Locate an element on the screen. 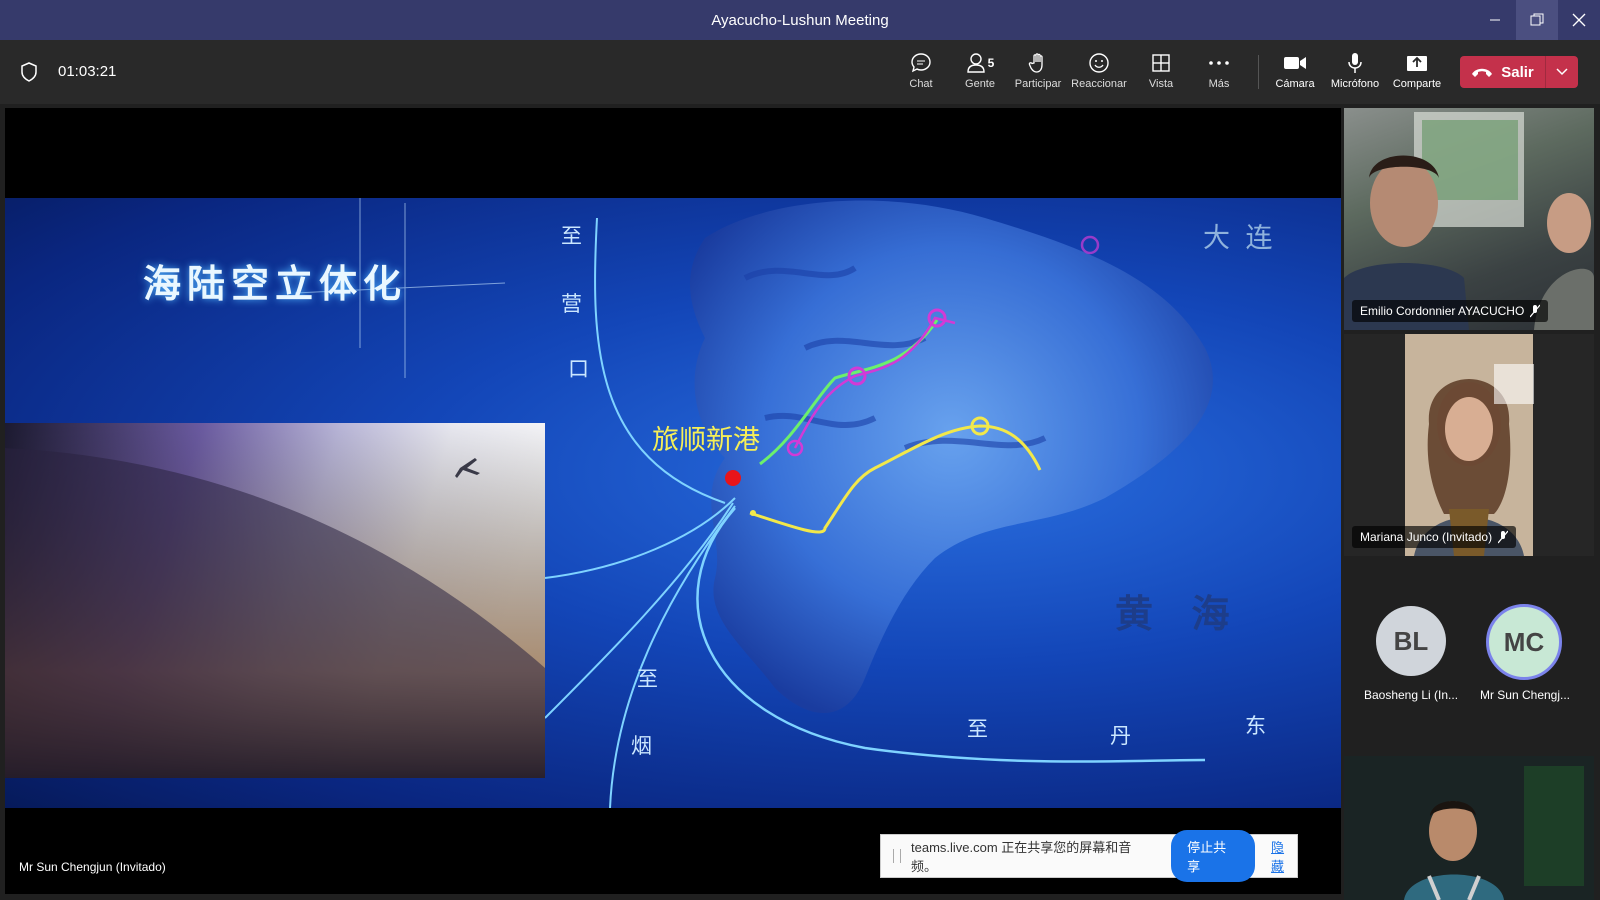 The width and height of the screenshot is (1600, 900). restore-button is located at coordinates (1537, 20).